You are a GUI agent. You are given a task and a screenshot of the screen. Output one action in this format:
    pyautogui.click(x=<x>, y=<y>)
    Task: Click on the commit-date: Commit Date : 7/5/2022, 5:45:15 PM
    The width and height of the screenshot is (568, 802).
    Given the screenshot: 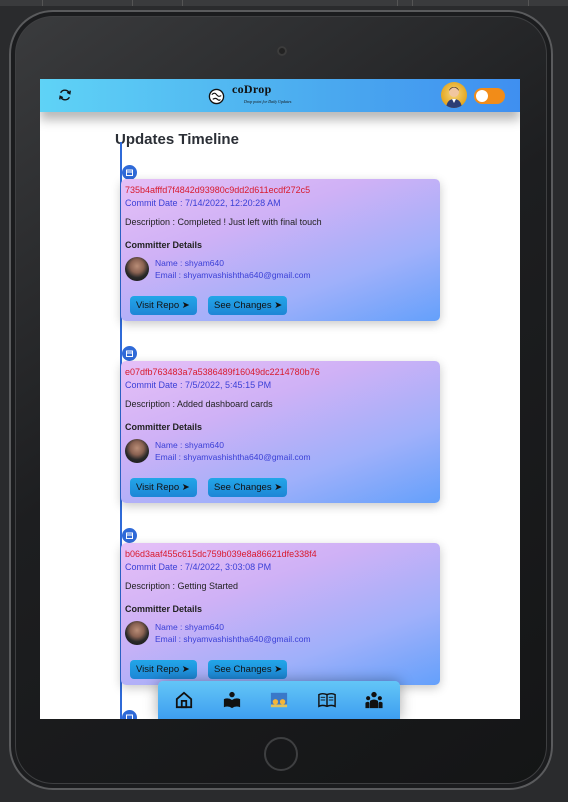 What is the action you would take?
    pyautogui.click(x=198, y=385)
    